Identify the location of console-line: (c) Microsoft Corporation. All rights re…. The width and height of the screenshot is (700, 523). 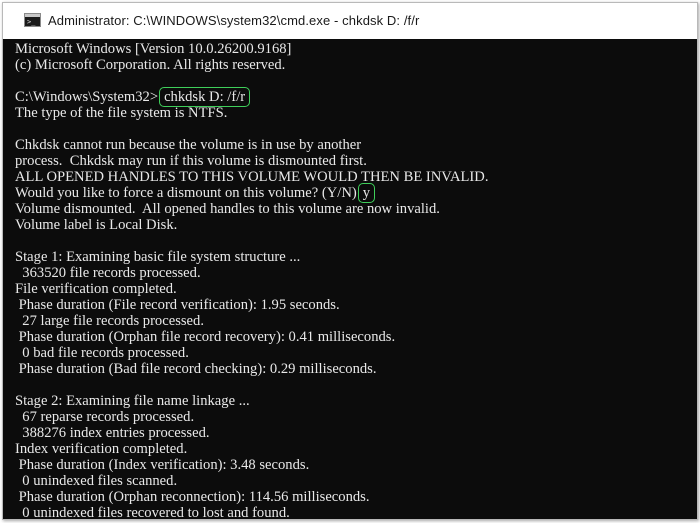
(150, 65).